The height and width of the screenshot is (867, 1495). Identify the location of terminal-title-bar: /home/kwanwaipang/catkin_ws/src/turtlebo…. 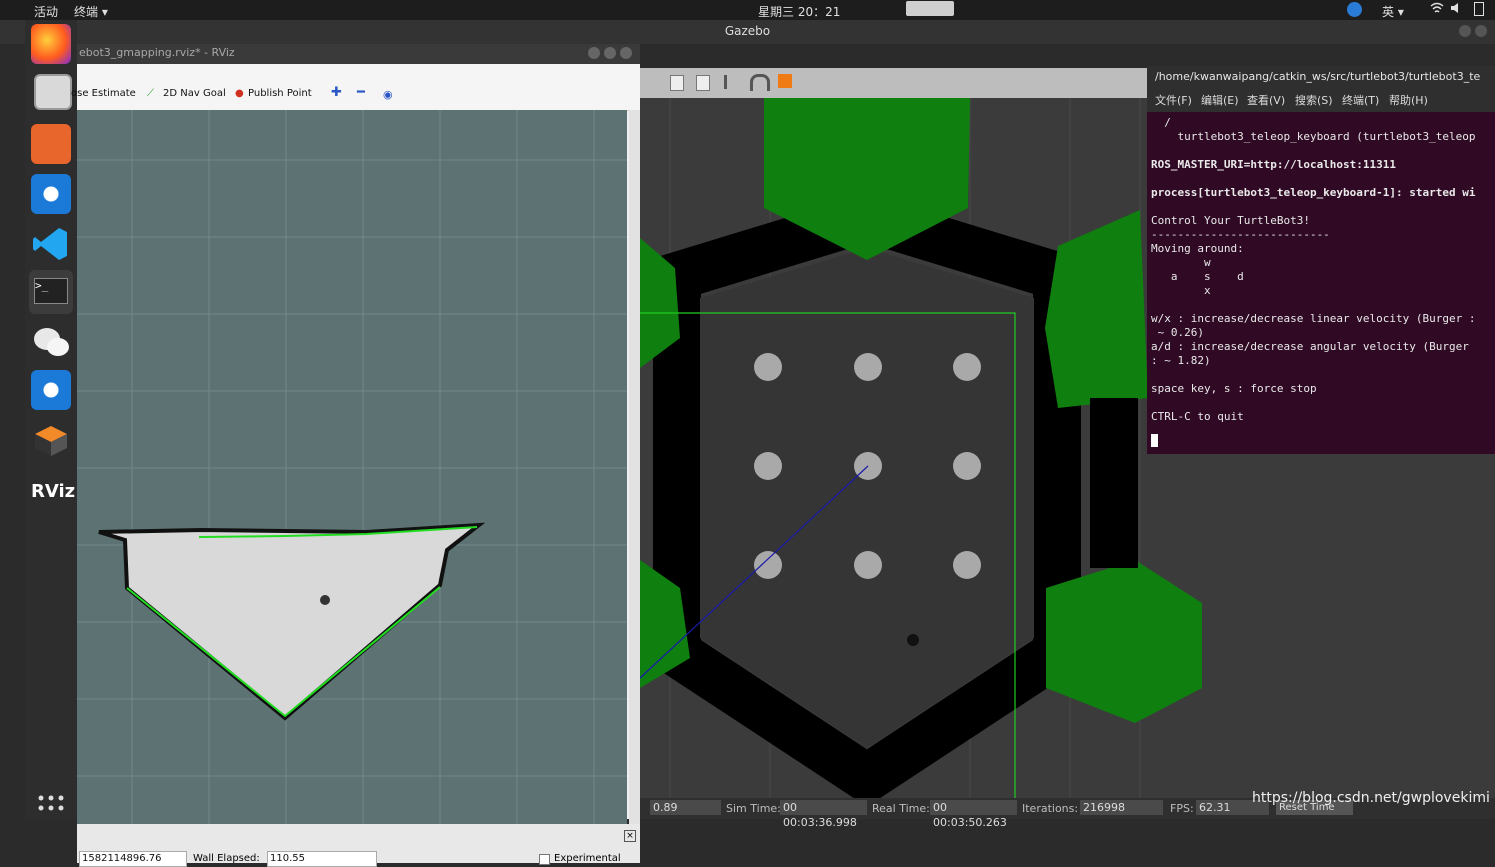
(1321, 78).